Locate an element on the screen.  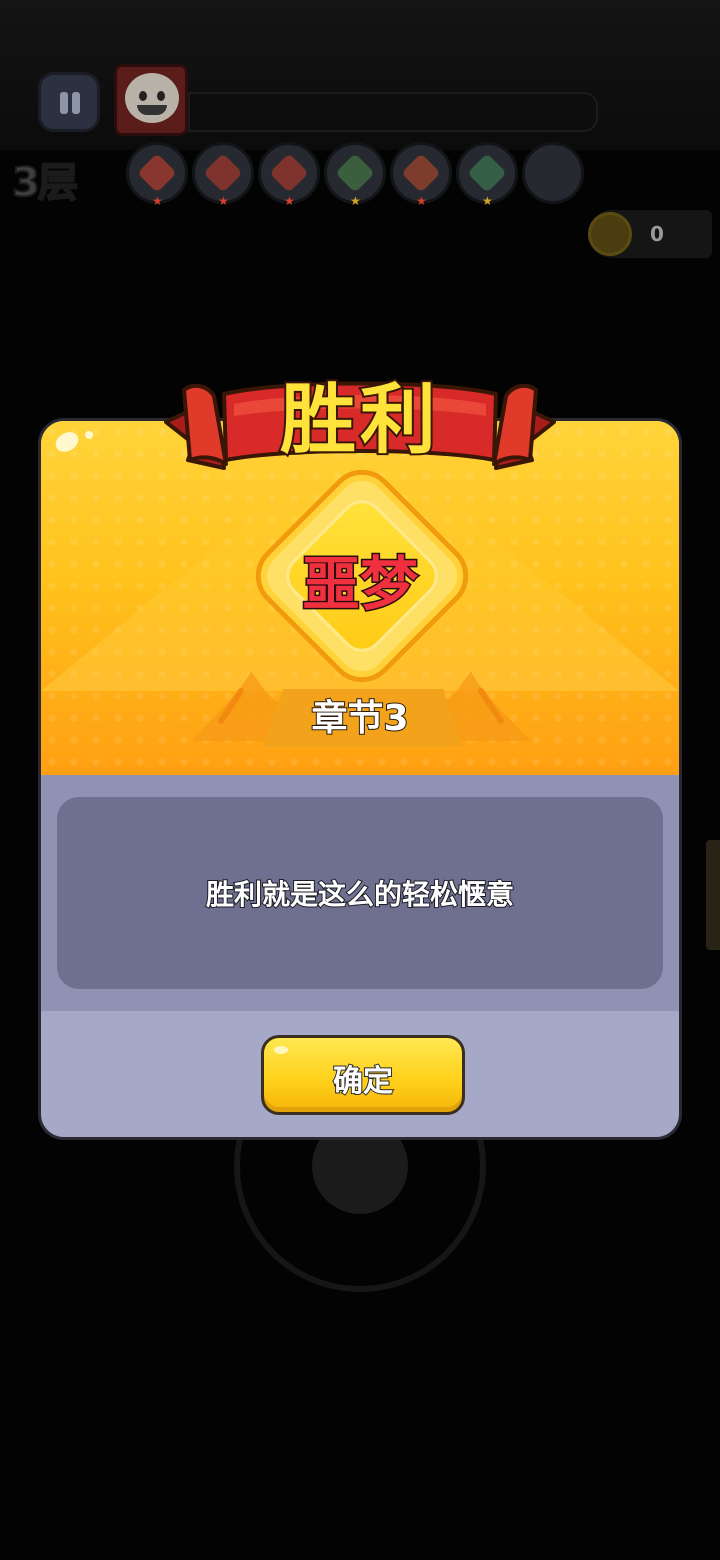
gear-skill-icon is located at coordinates (487, 173).